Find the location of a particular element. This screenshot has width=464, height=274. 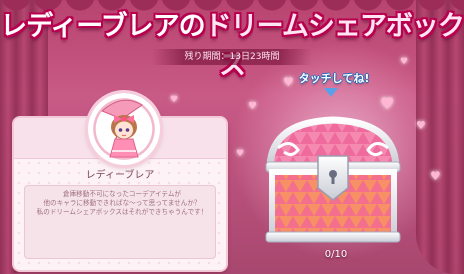

description-line: 私のドリームシェアボックスはそれができちゃうんです！ is located at coordinates (122, 212).